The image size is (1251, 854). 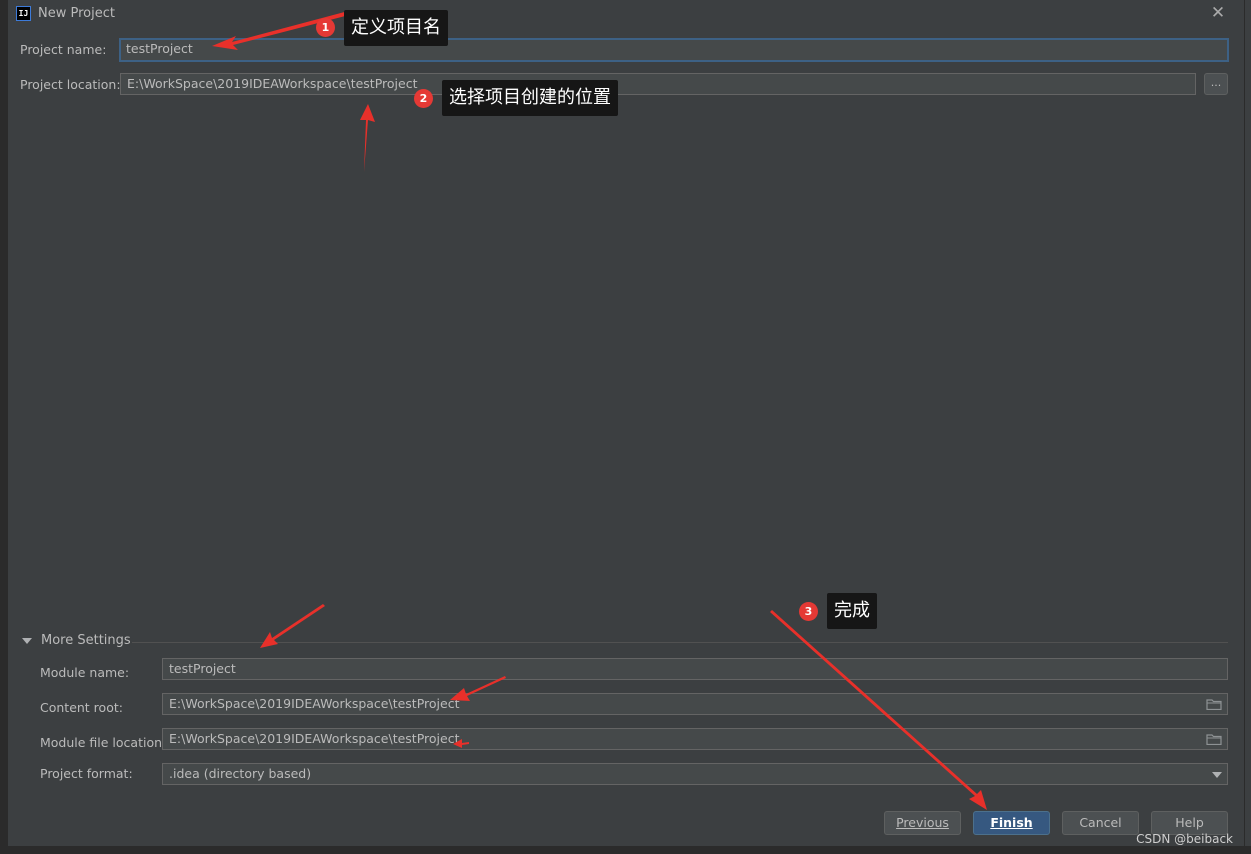 What do you see at coordinates (292, 626) in the screenshot?
I see `arrow-to-more-settings` at bounding box center [292, 626].